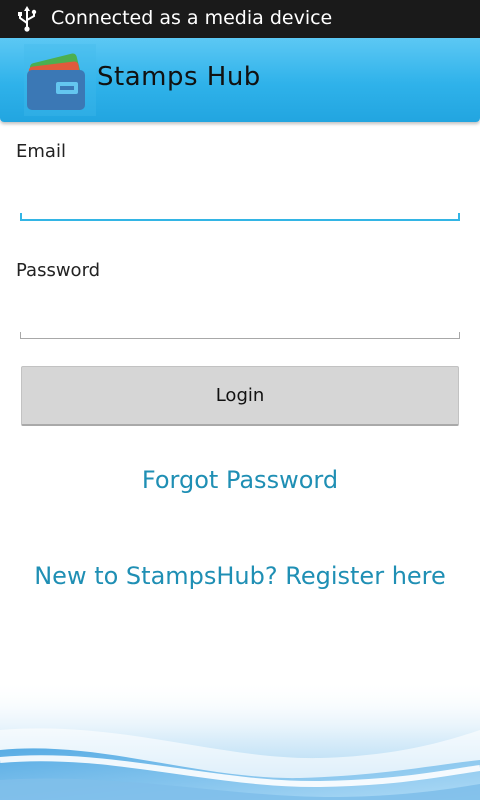  I want to click on register-link: New to StampsHub? Register here, so click(240, 576).